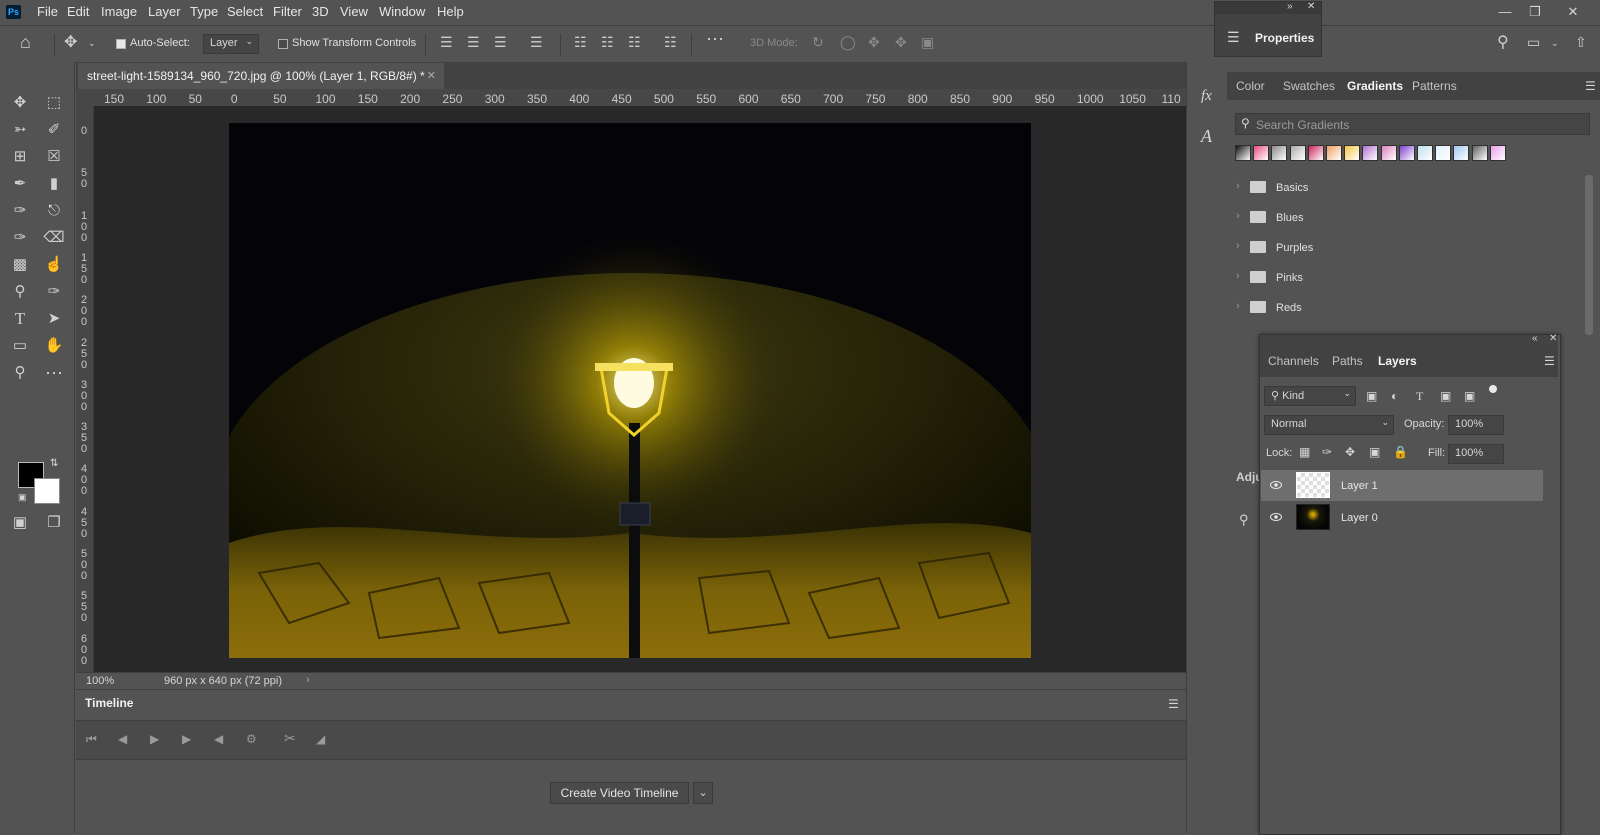  Describe the element at coordinates (1304, 452) in the screenshot. I see `lock-transparency-icon: ▦` at that location.